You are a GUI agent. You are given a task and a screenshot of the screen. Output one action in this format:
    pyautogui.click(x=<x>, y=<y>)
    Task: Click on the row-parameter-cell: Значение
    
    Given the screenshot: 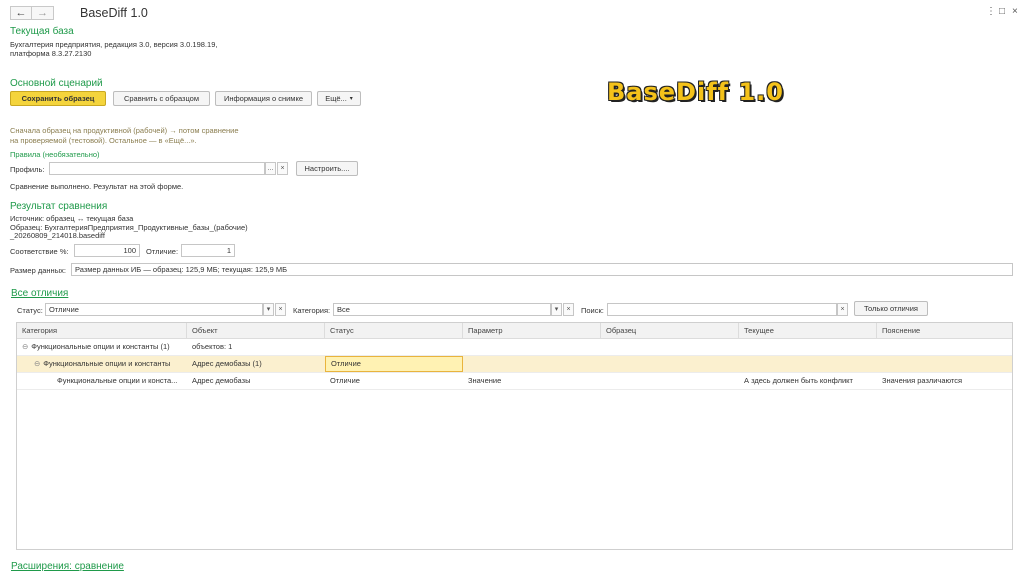 What is the action you would take?
    pyautogui.click(x=485, y=380)
    